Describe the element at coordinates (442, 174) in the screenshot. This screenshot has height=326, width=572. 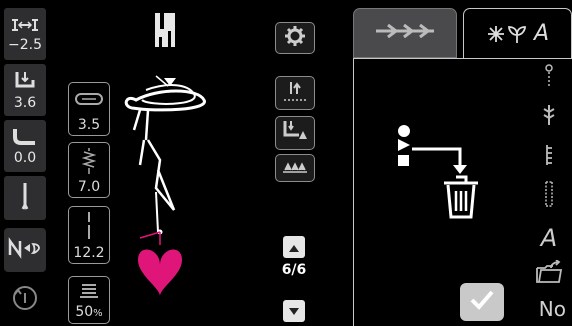
I see `delete-stitch-trash-icon` at that location.